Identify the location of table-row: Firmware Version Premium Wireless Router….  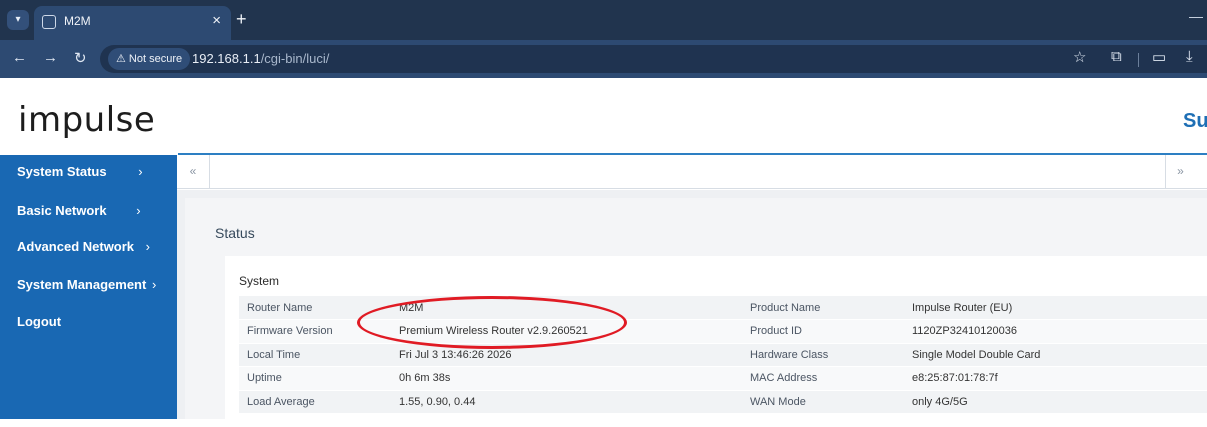
(723, 331).